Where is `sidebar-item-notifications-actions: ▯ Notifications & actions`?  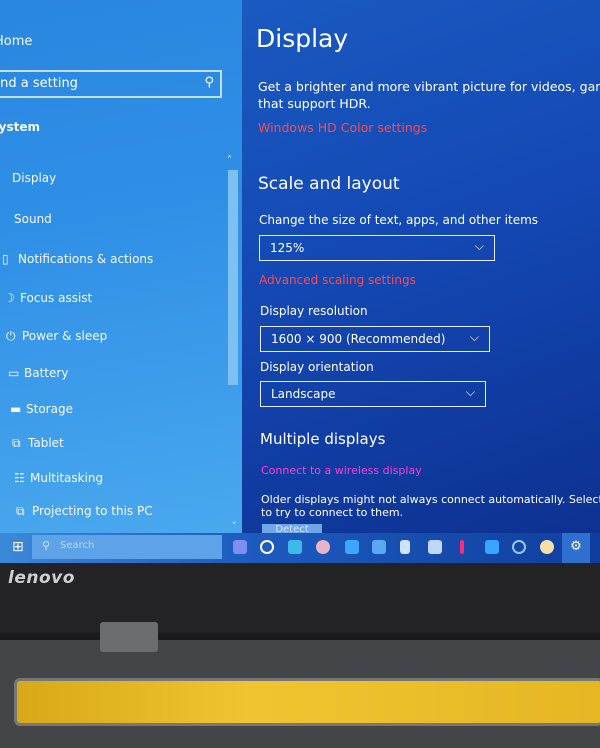 sidebar-item-notifications-actions: ▯ Notifications & actions is located at coordinates (77, 259).